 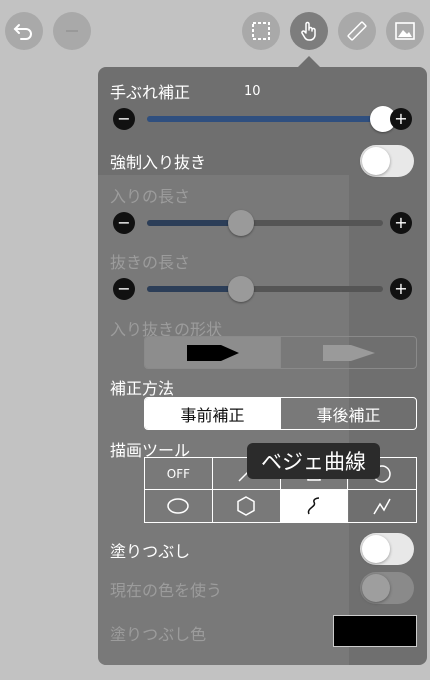 I want to click on fill-toggle, so click(x=387, y=549).